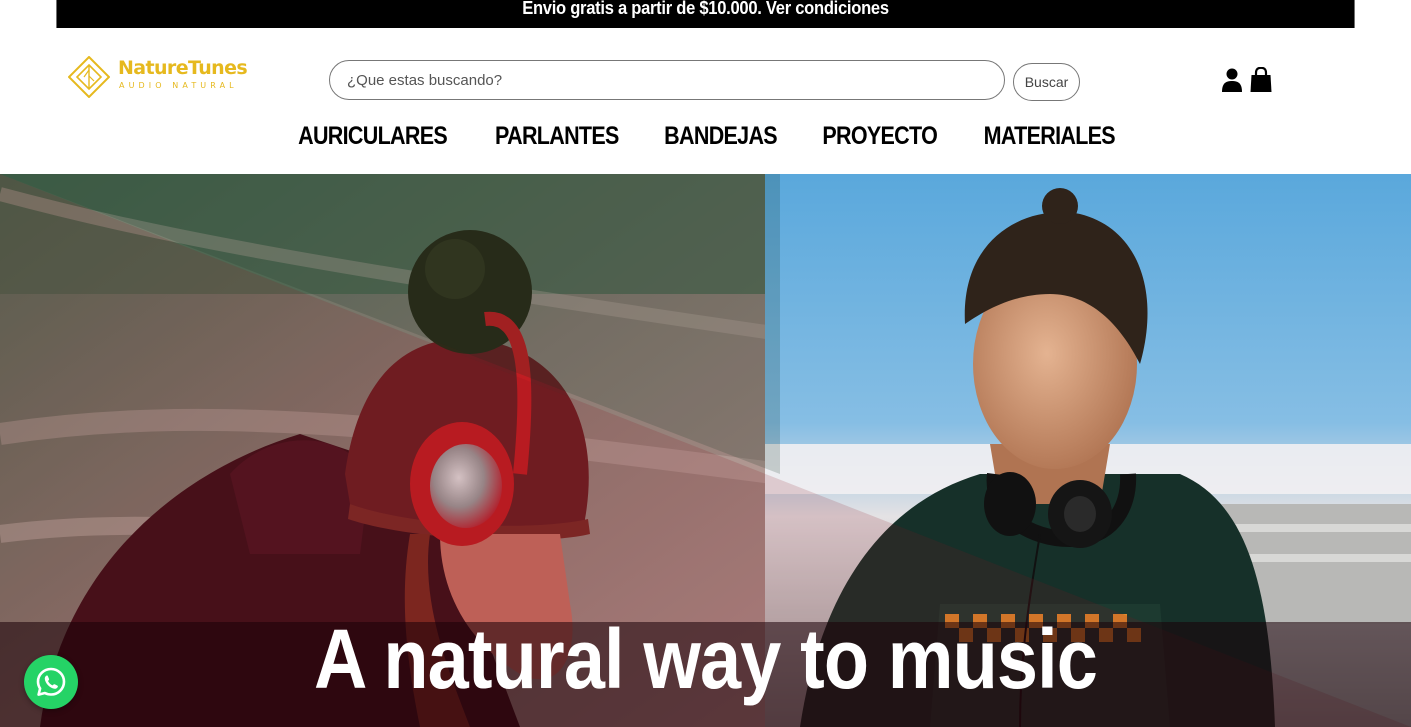  What do you see at coordinates (1232, 80) in the screenshot?
I see `user-icon` at bounding box center [1232, 80].